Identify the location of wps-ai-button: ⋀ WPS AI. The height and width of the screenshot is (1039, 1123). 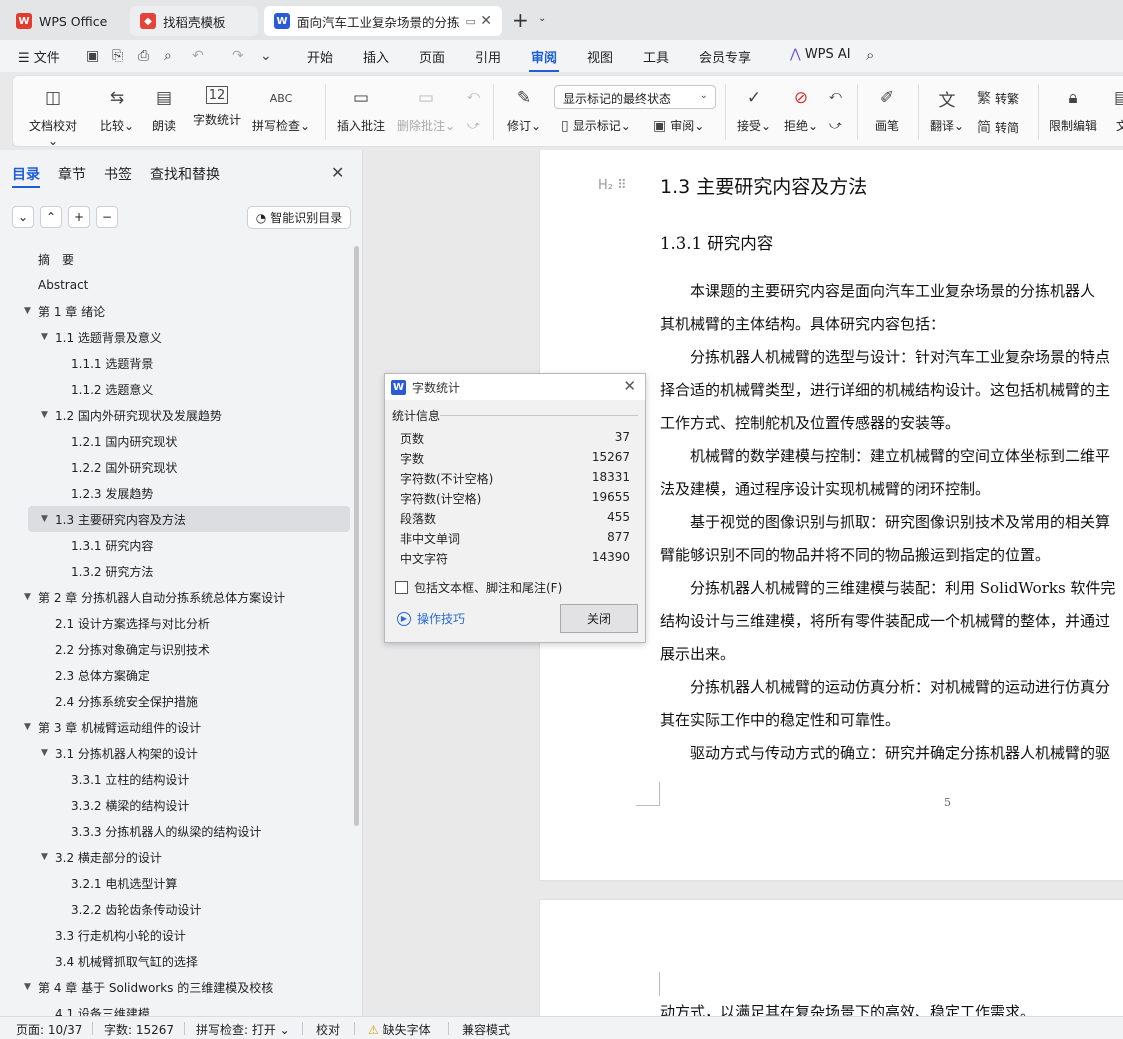
(820, 54).